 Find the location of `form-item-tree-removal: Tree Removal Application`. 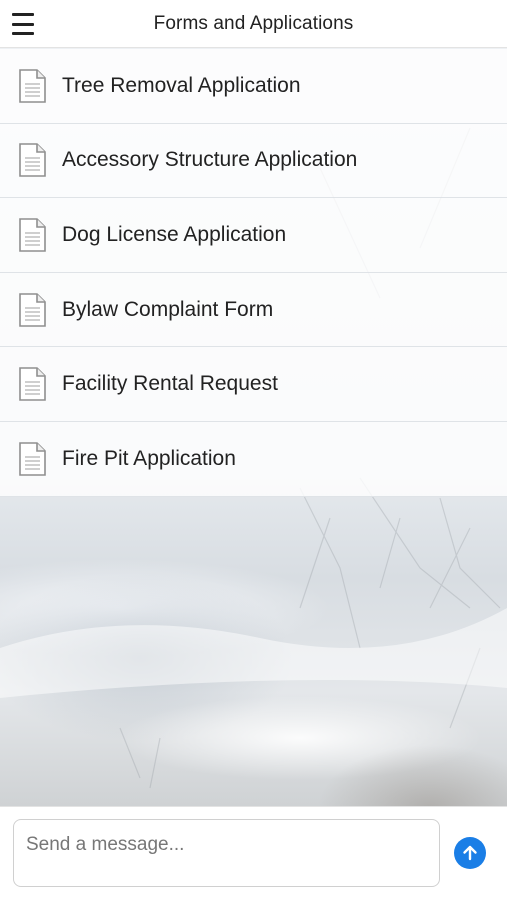

form-item-tree-removal: Tree Removal Application is located at coordinates (253, 86).